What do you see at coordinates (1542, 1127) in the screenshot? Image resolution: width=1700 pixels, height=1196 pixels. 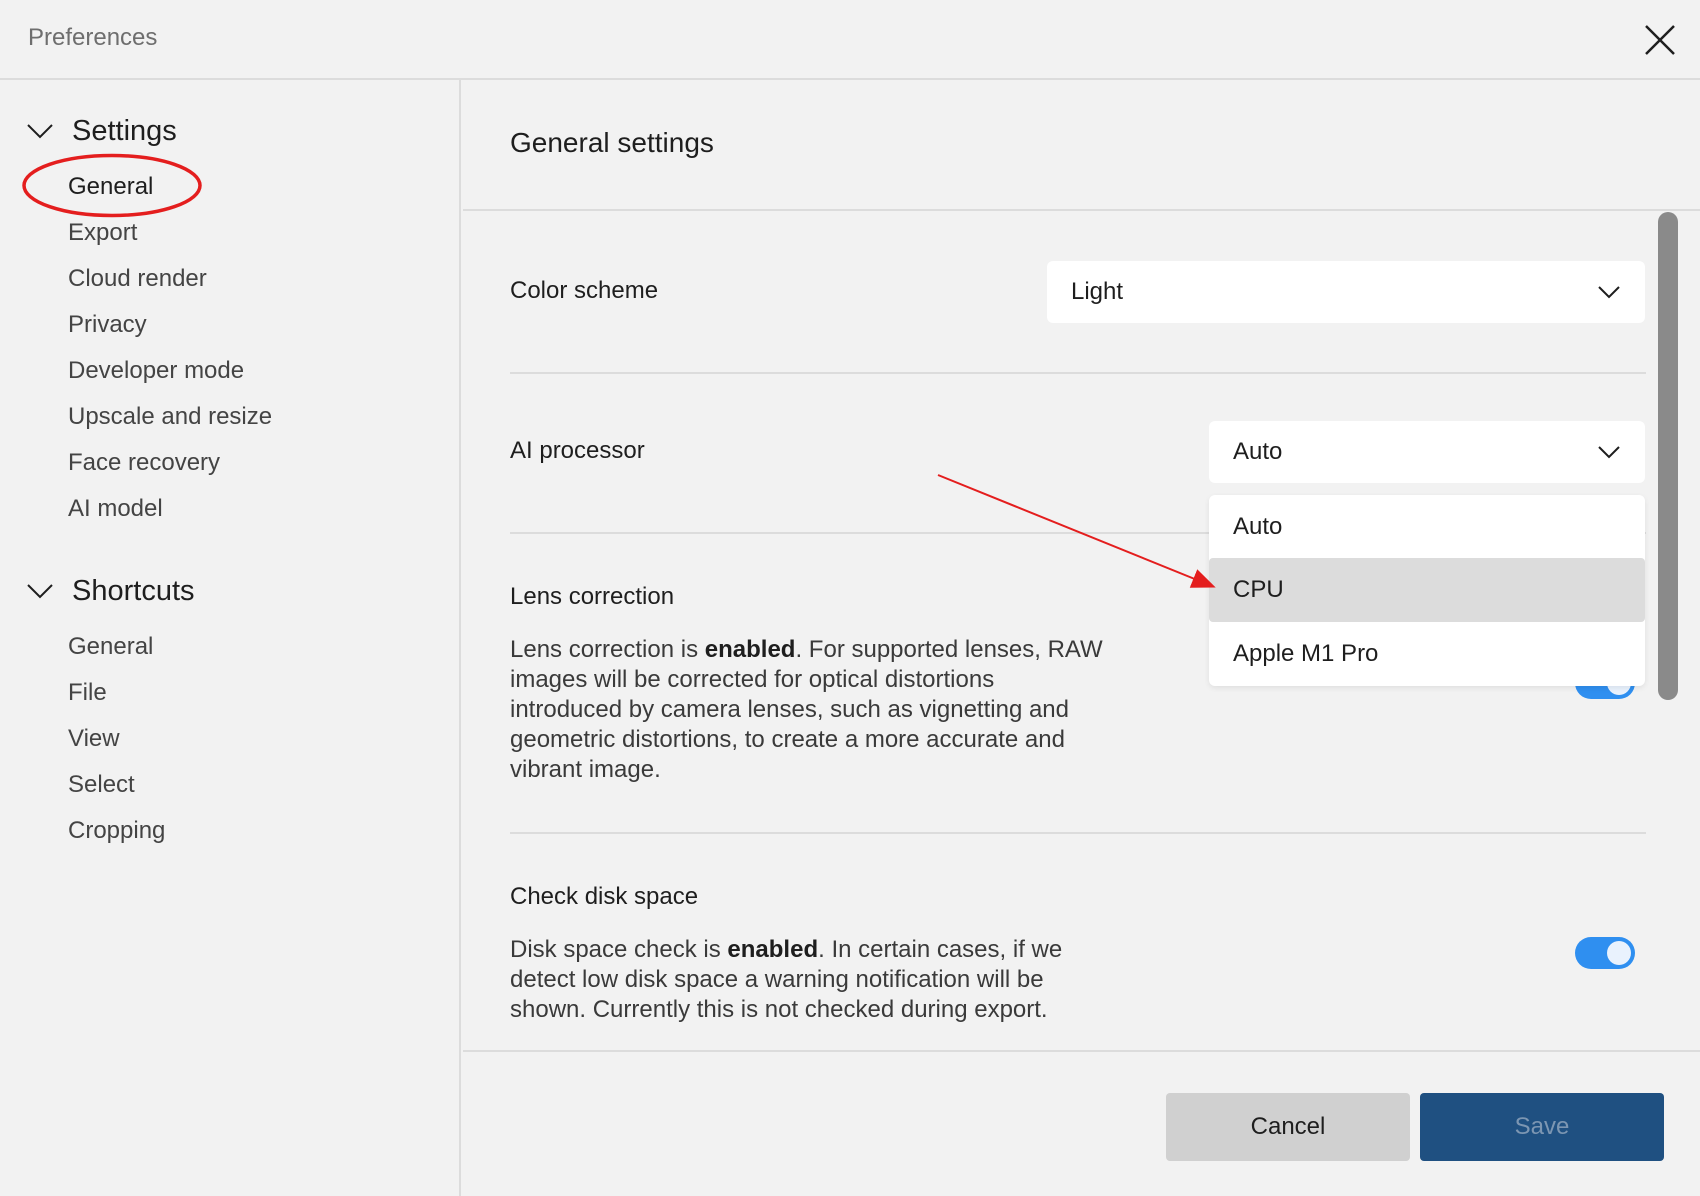 I see `save-button: Save` at bounding box center [1542, 1127].